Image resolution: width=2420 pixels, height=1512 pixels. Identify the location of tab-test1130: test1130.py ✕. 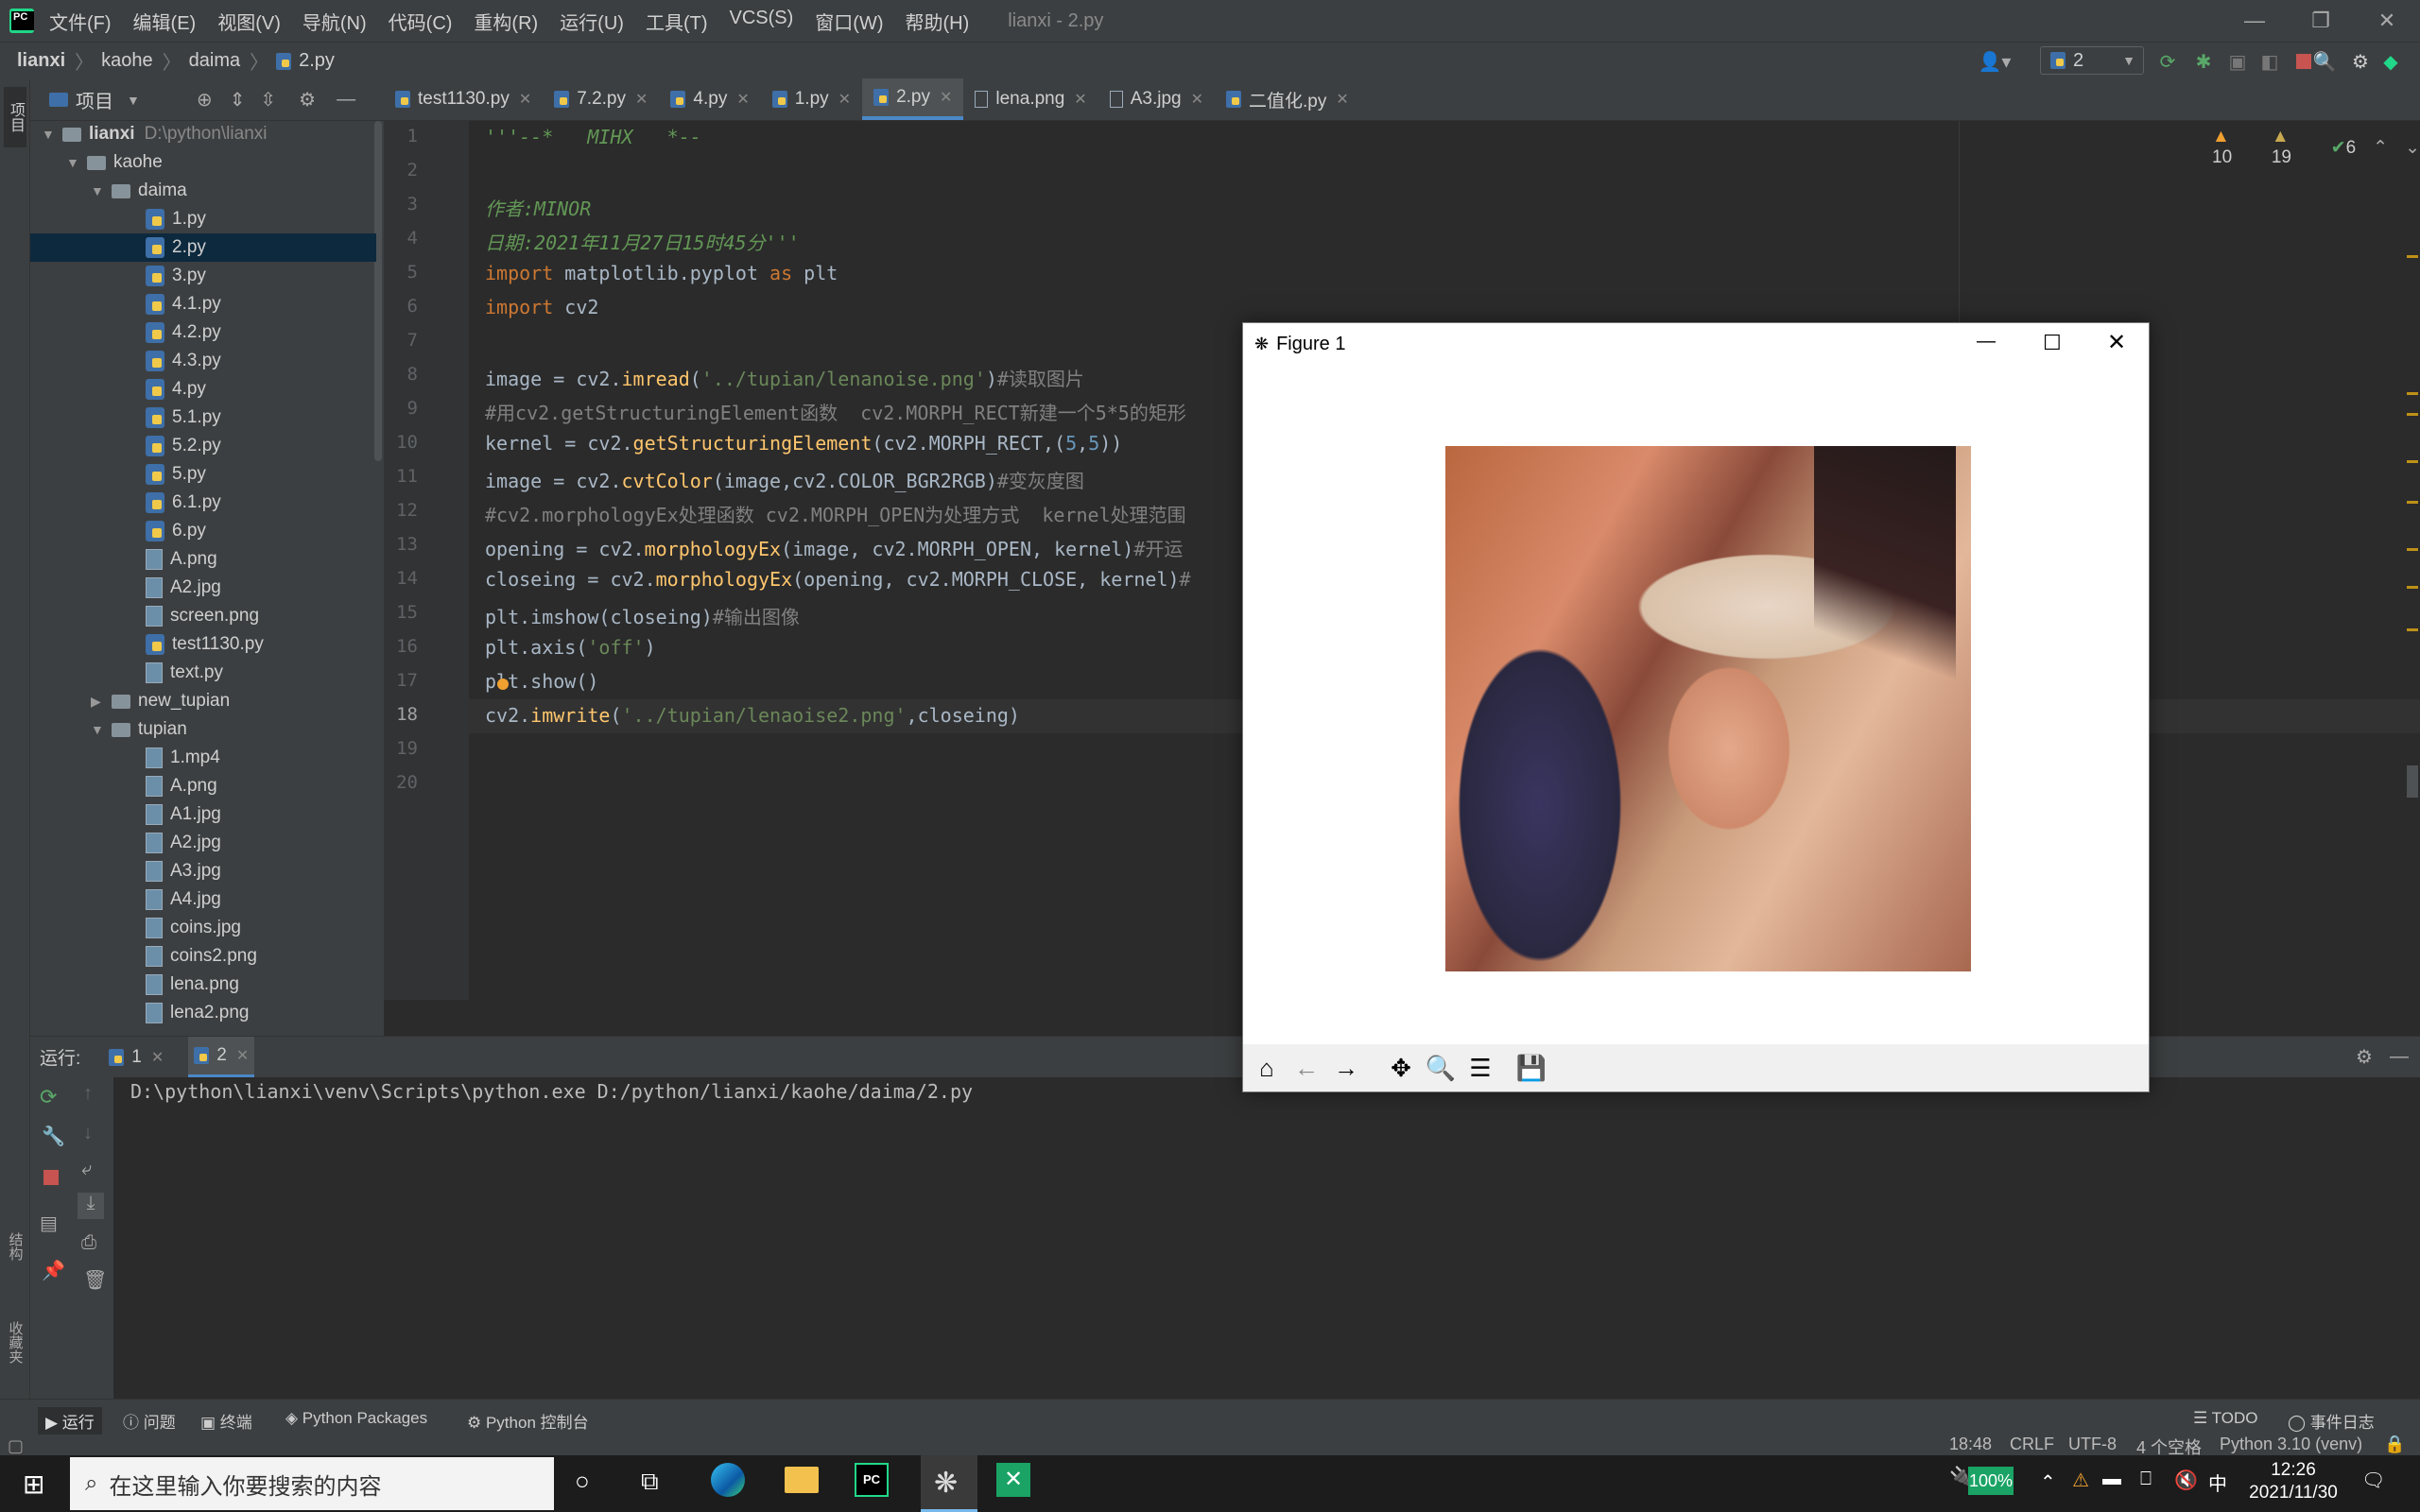
(463, 99).